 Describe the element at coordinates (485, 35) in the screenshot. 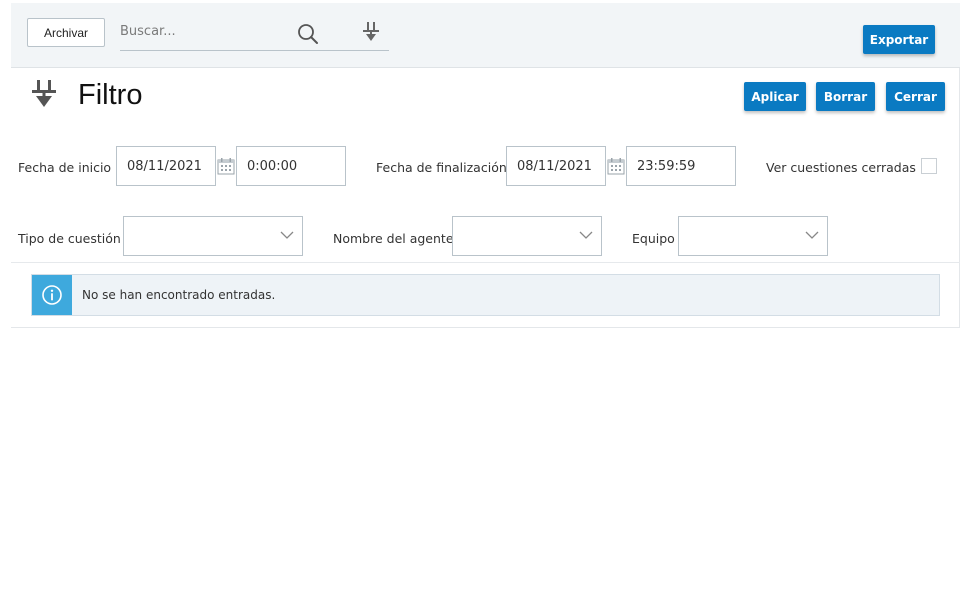

I see `toolbar: Archivar Exportar` at that location.